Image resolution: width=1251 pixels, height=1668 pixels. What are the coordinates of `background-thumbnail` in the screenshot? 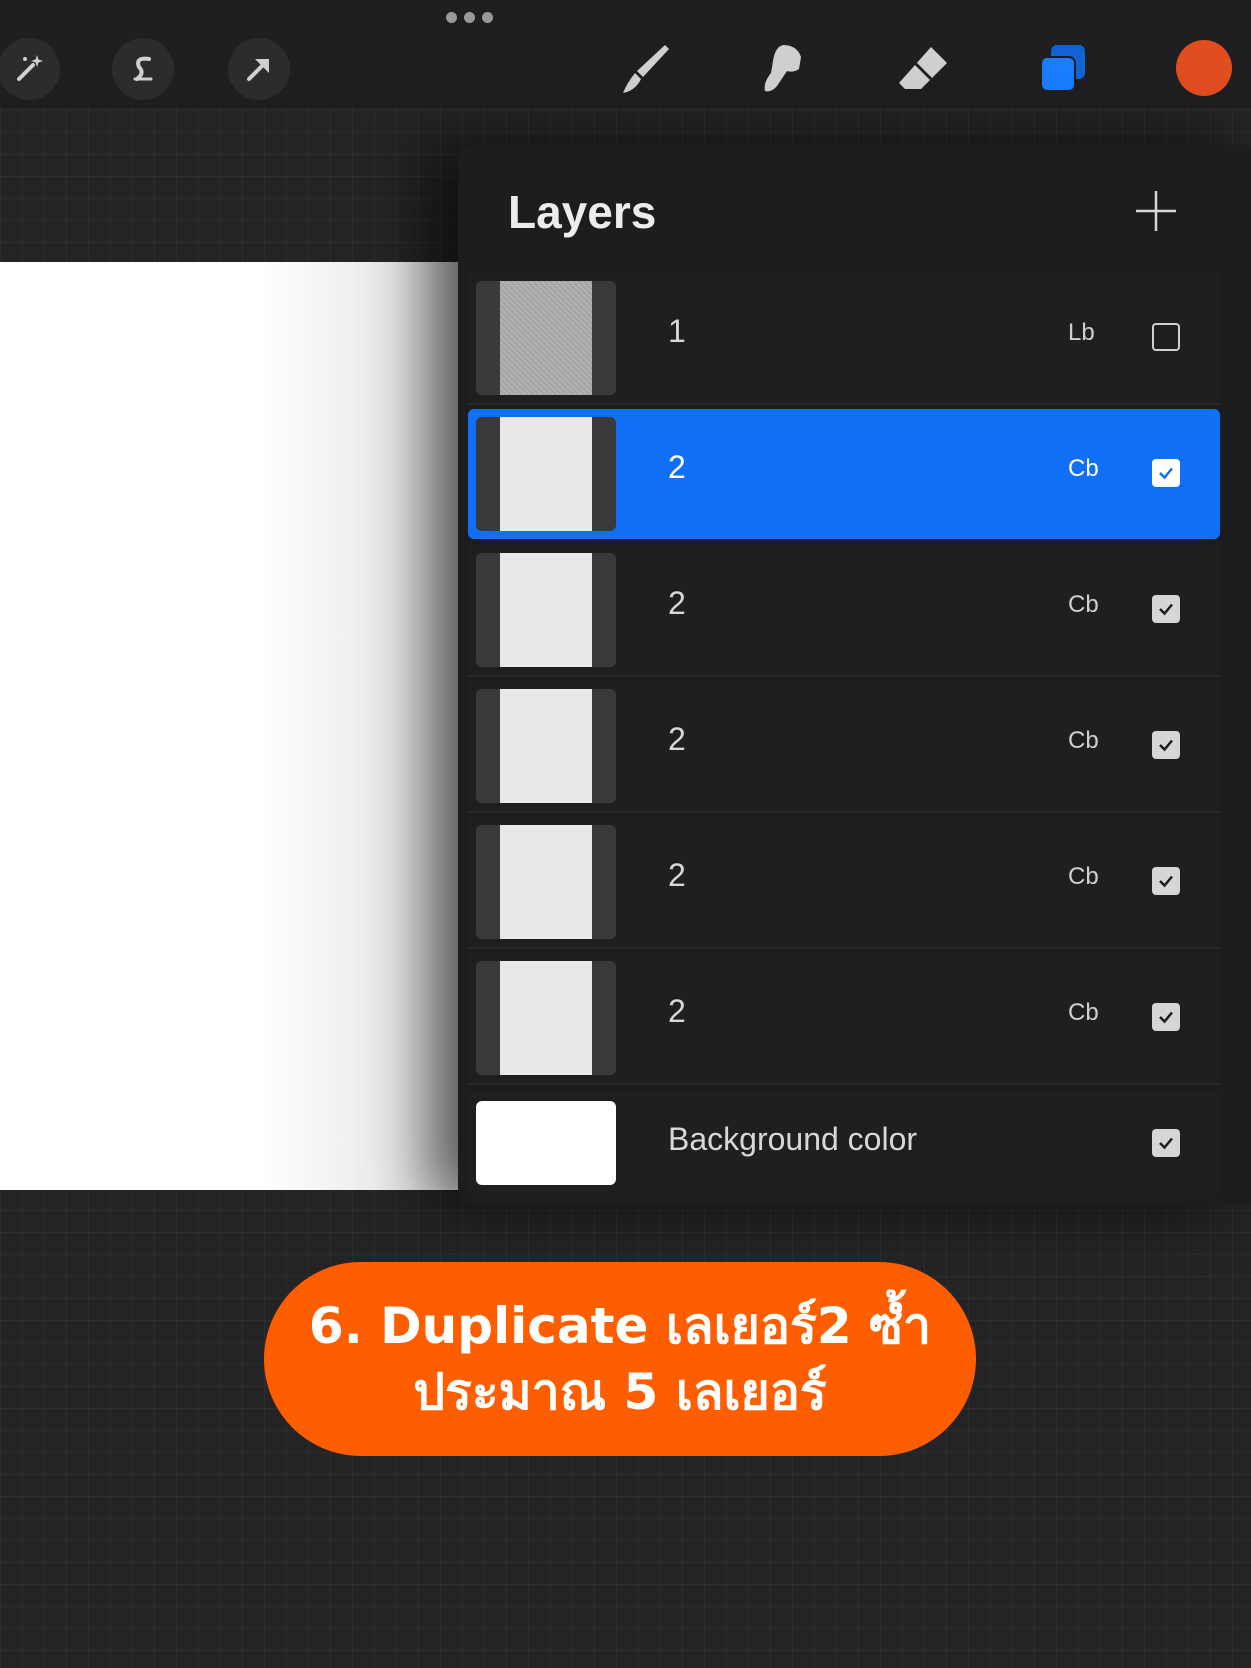 It's located at (546, 1143).